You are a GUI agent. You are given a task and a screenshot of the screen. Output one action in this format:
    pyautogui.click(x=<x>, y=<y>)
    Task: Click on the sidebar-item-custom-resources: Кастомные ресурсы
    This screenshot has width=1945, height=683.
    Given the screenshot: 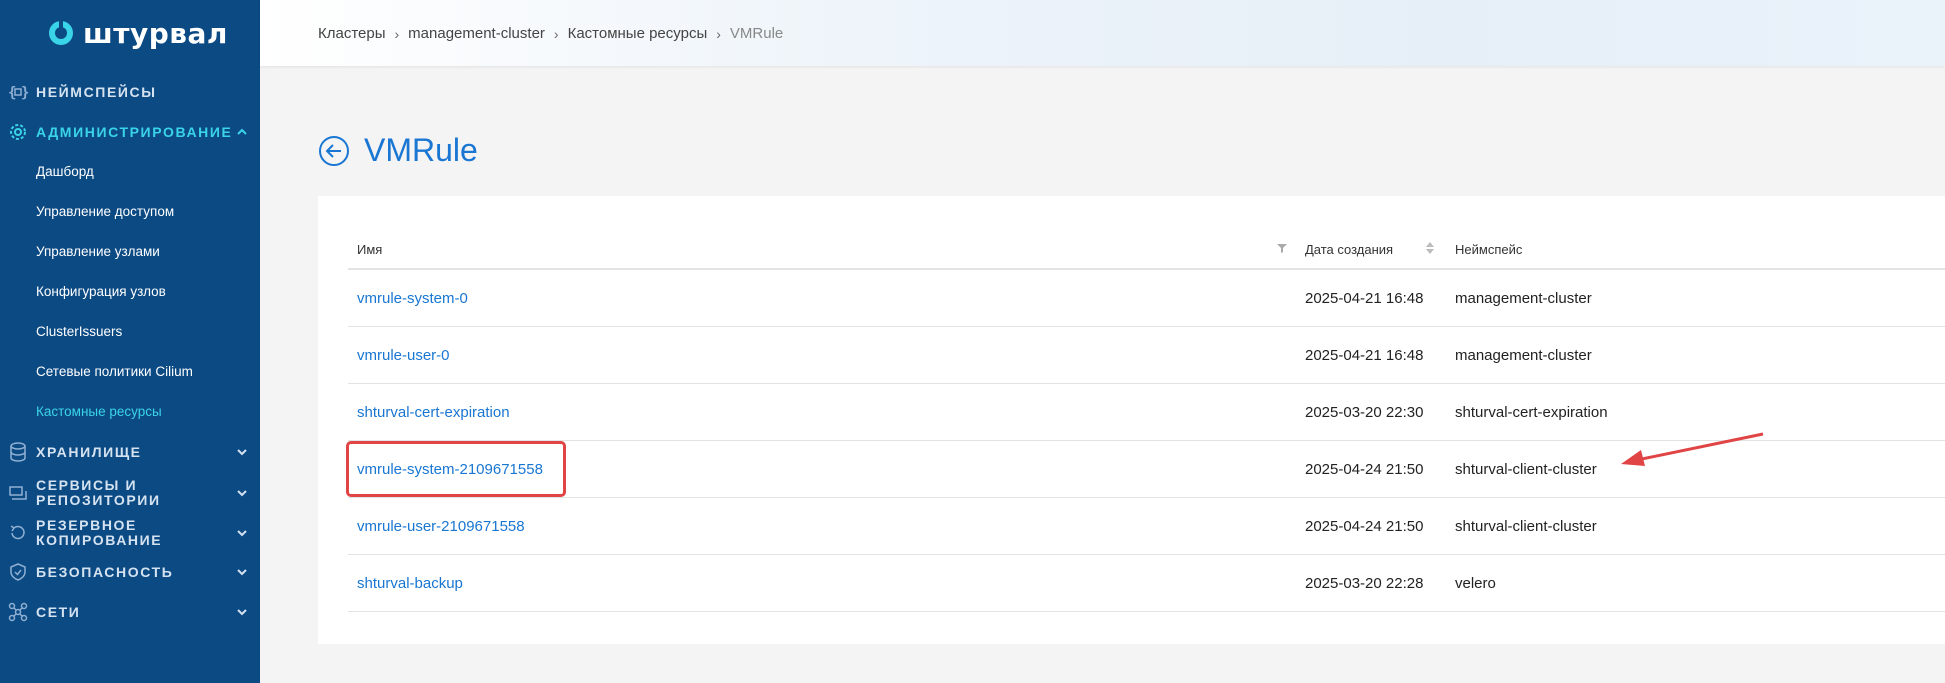 What is the action you would take?
    pyautogui.click(x=99, y=411)
    